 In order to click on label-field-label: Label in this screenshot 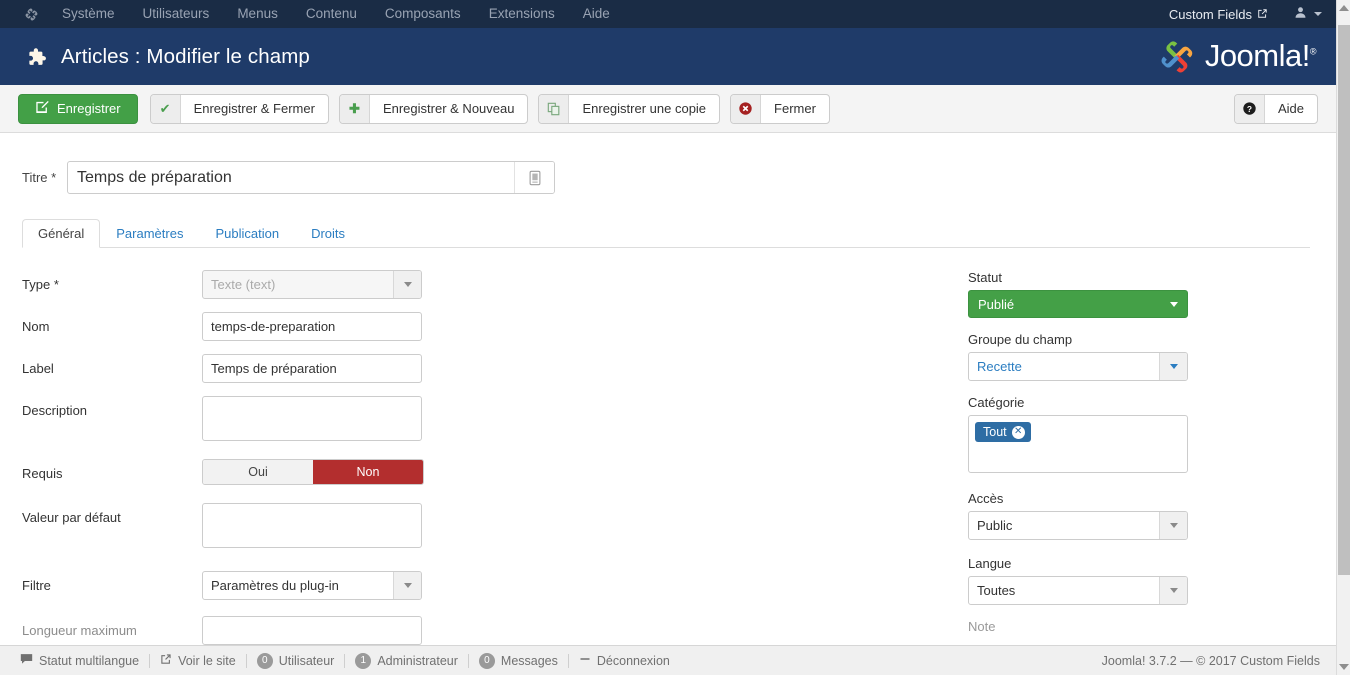, I will do `click(38, 368)`.